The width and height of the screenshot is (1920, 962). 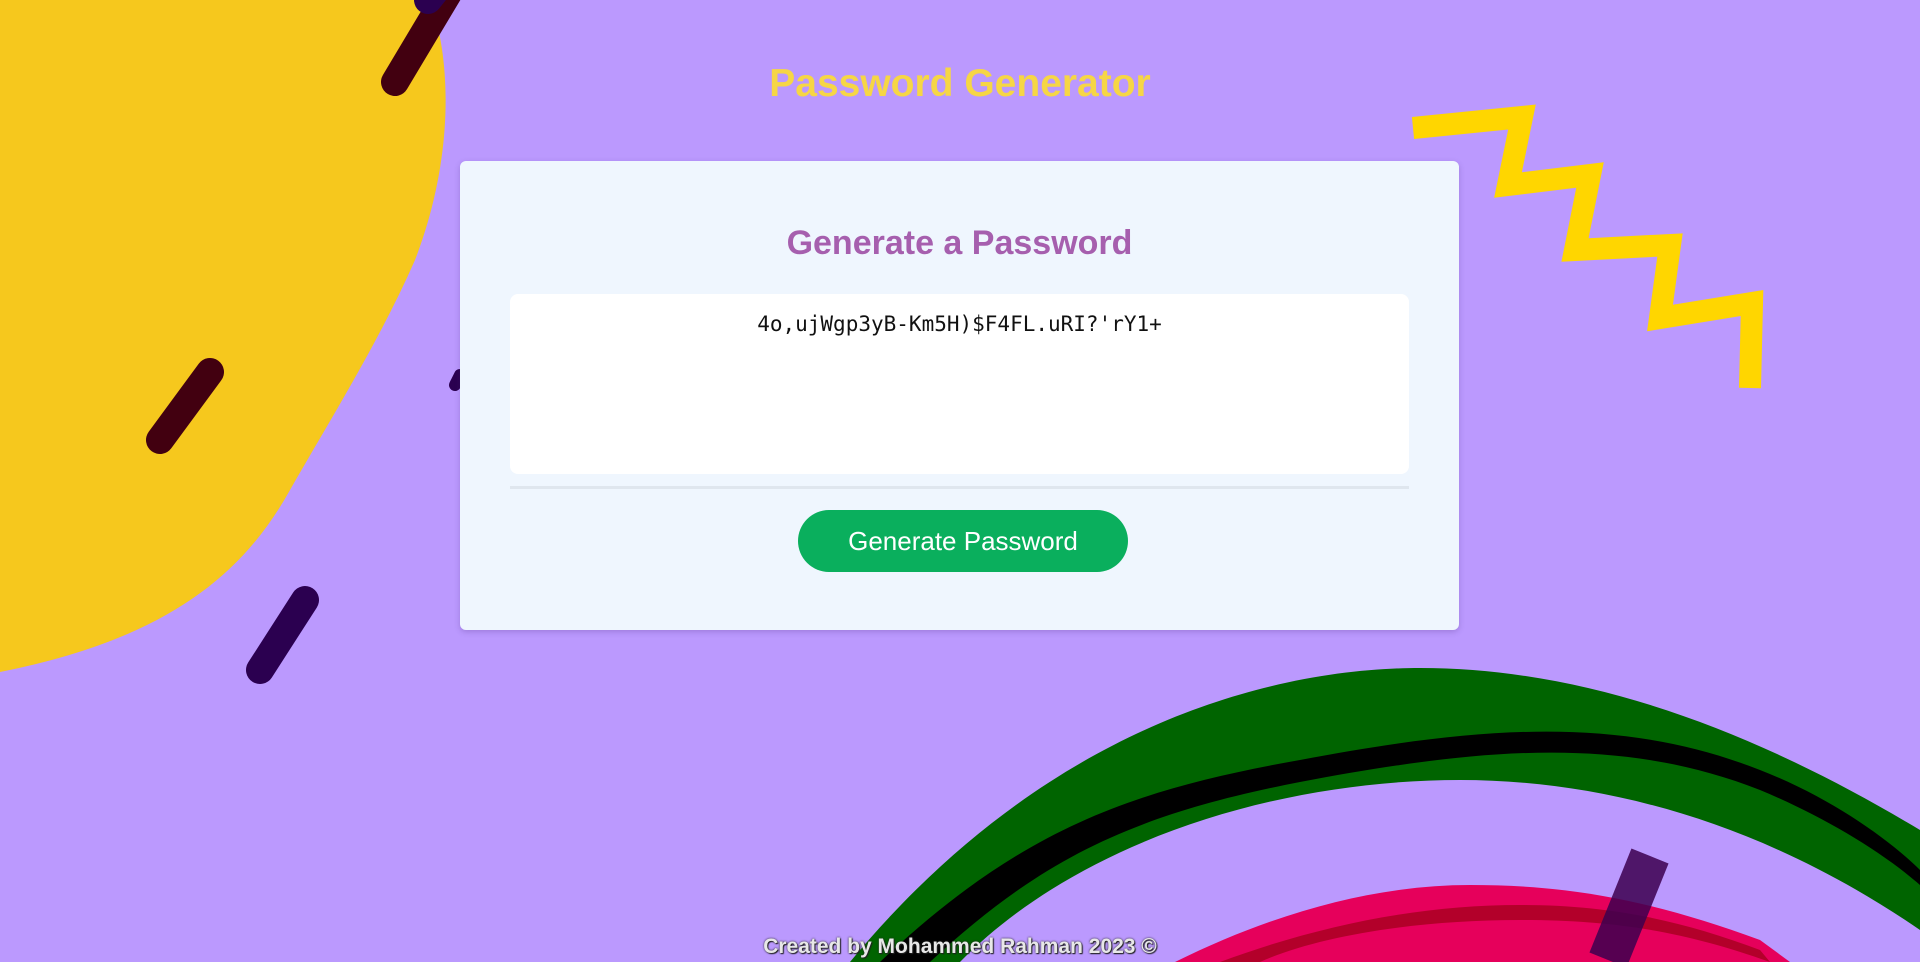 I want to click on card-title: Generate a Password, so click(x=959, y=243).